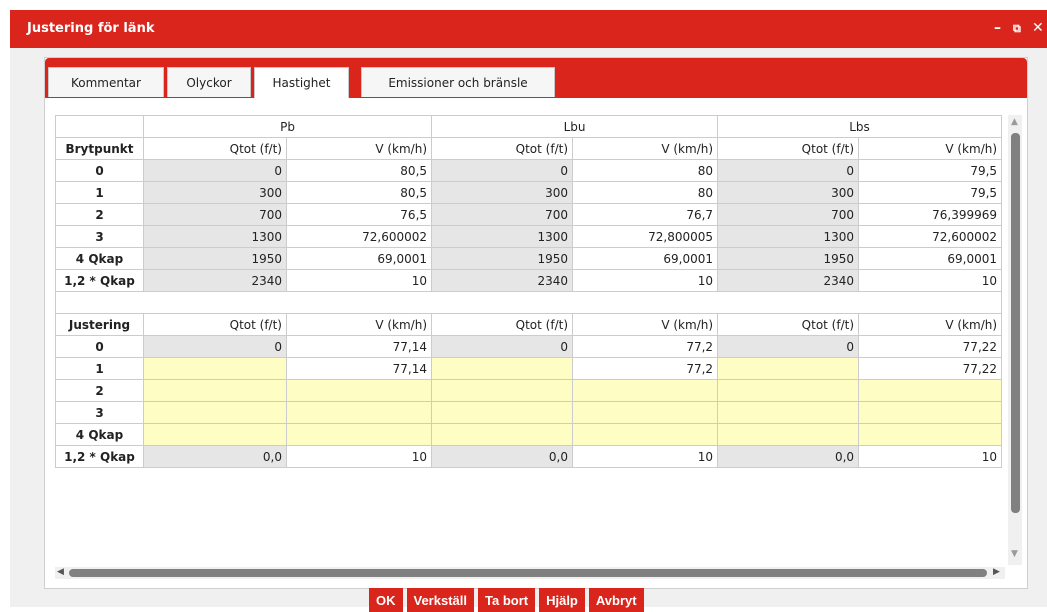  Describe the element at coordinates (645, 214) in the screenshot. I see `speed-cell: 76,7` at that location.